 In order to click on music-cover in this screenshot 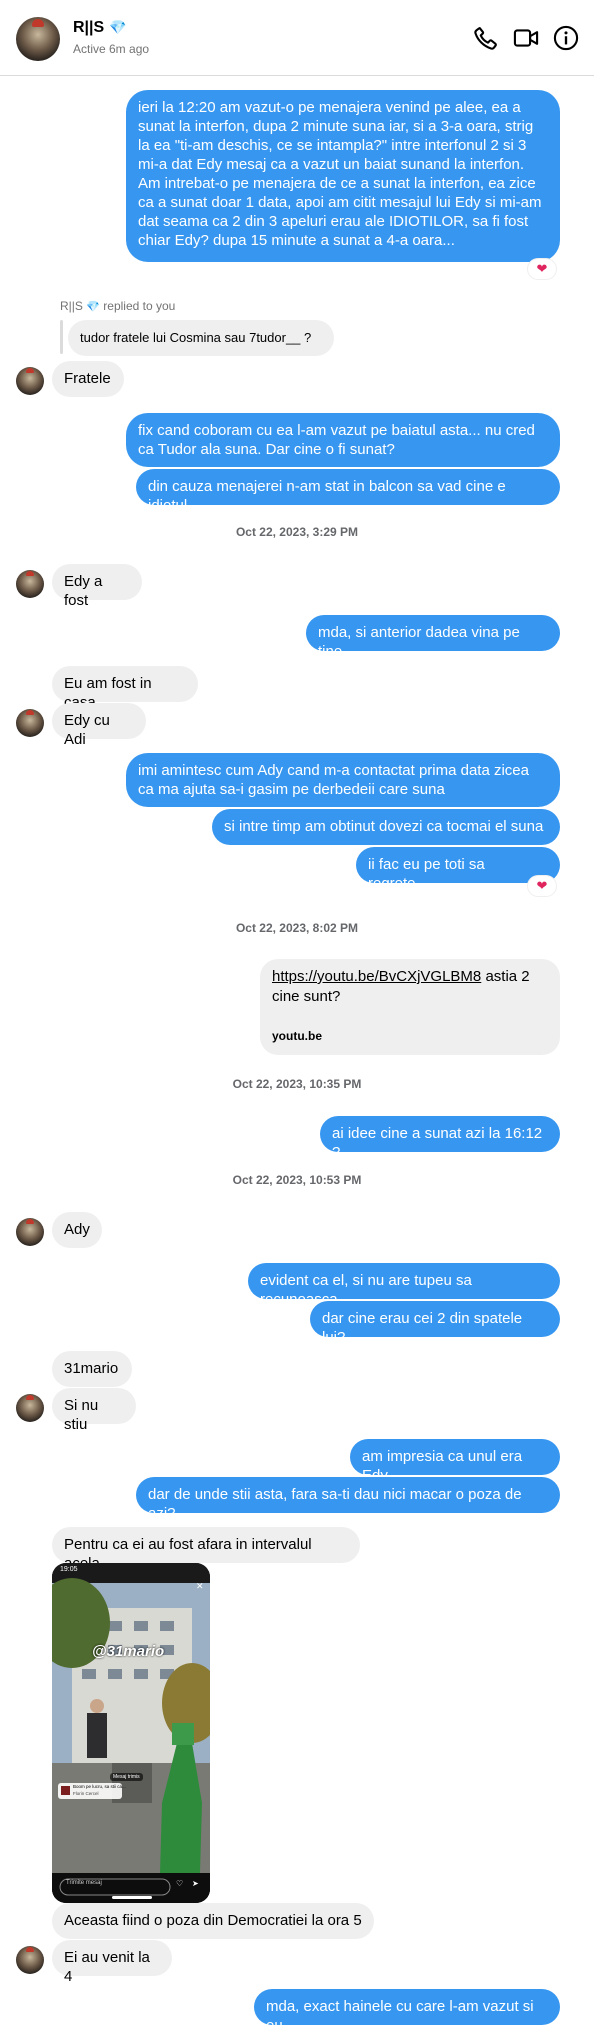, I will do `click(65, 1790)`.